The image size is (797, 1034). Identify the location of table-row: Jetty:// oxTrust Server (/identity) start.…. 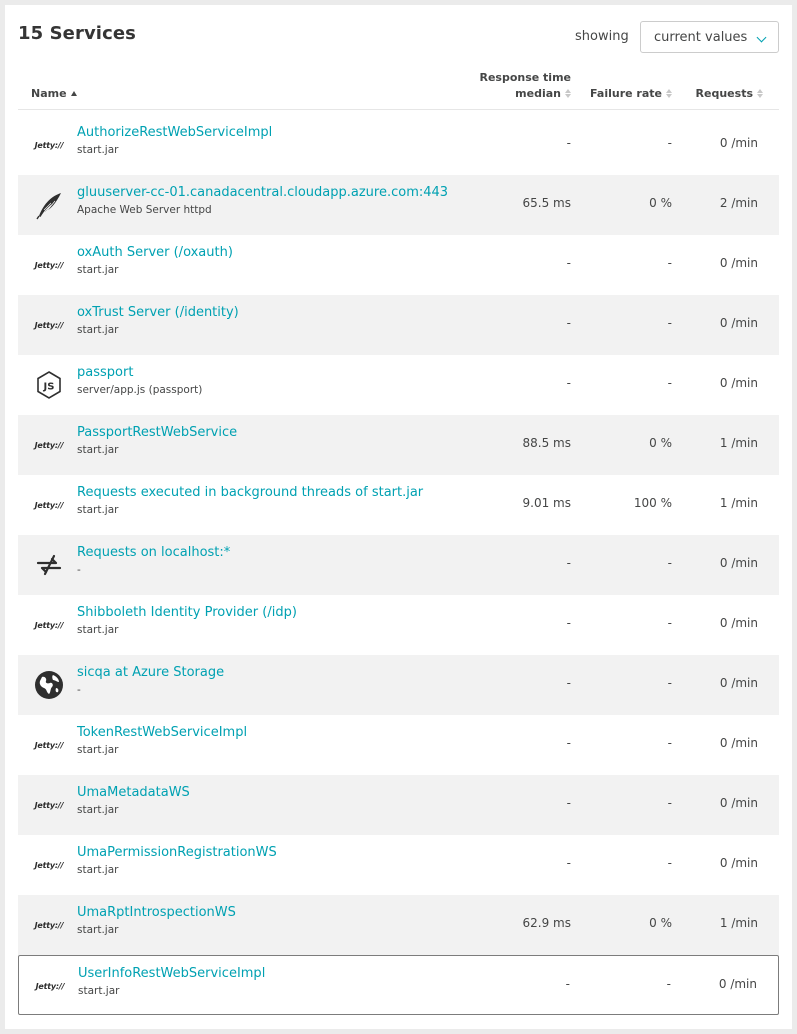
(398, 325).